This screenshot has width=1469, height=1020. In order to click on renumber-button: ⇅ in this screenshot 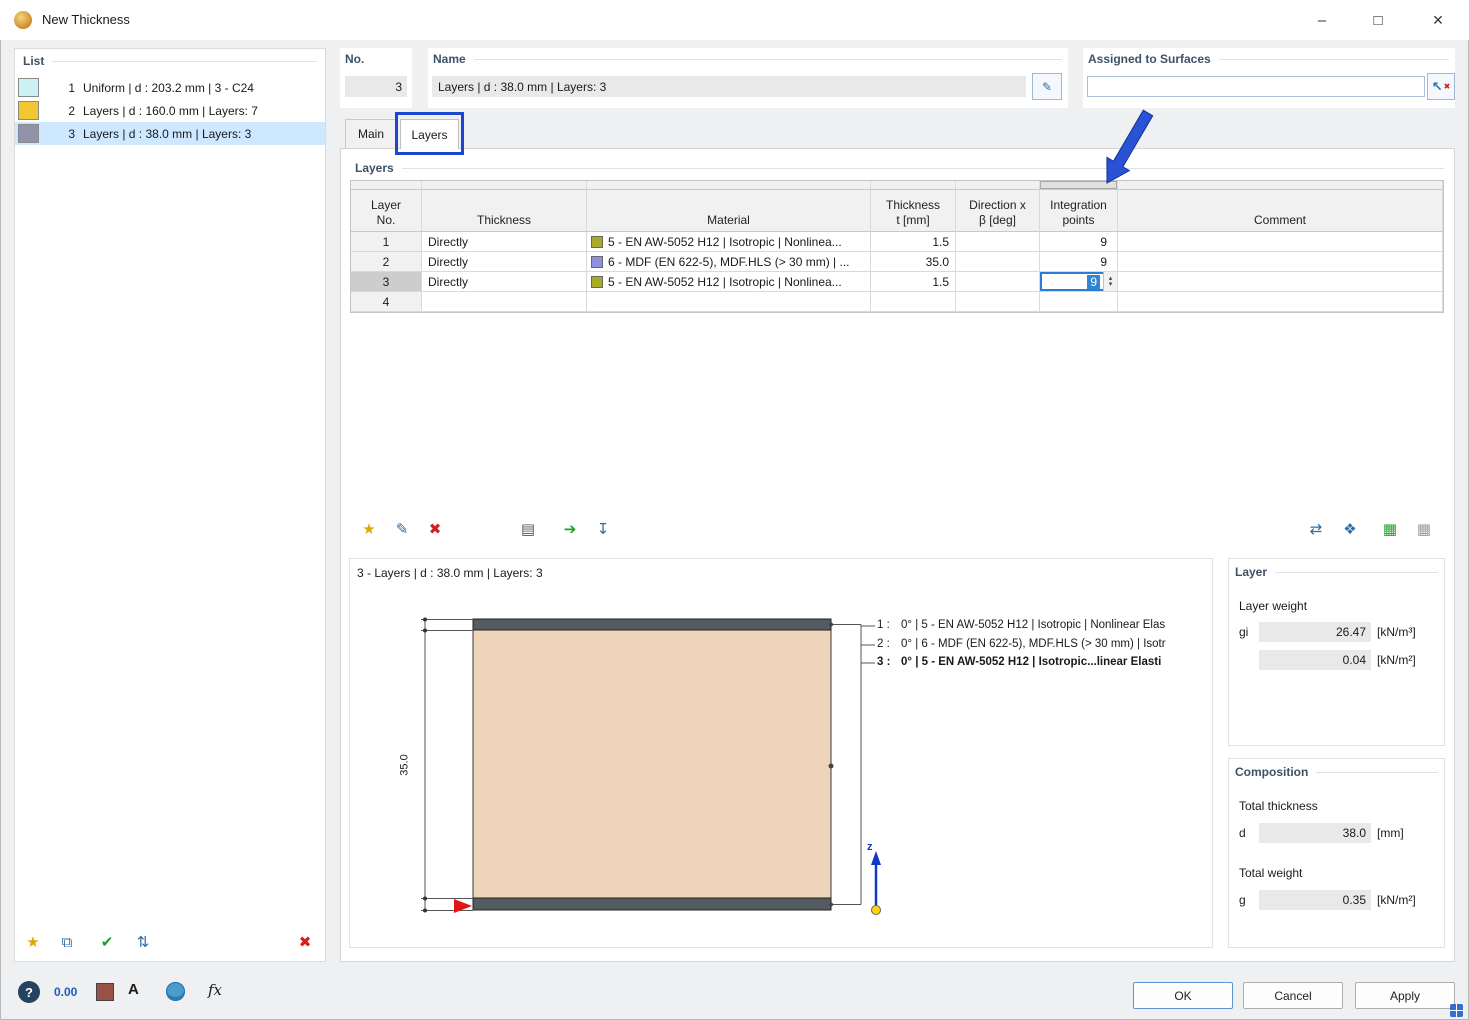, I will do `click(143, 942)`.